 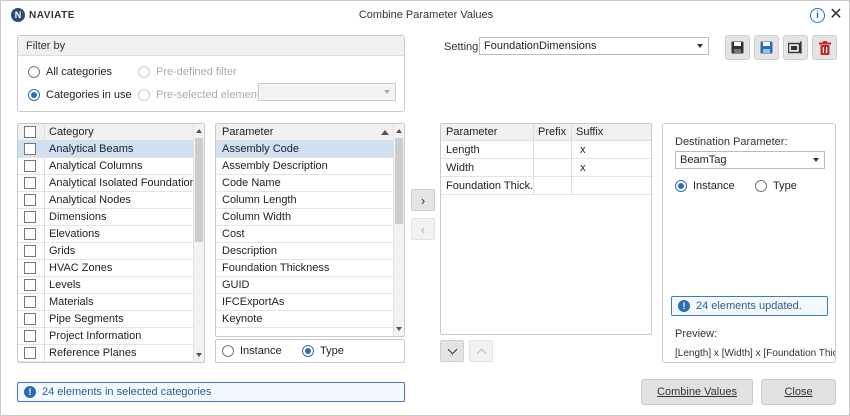 What do you see at coordinates (105, 251) in the screenshot?
I see `category-row: Grids` at bounding box center [105, 251].